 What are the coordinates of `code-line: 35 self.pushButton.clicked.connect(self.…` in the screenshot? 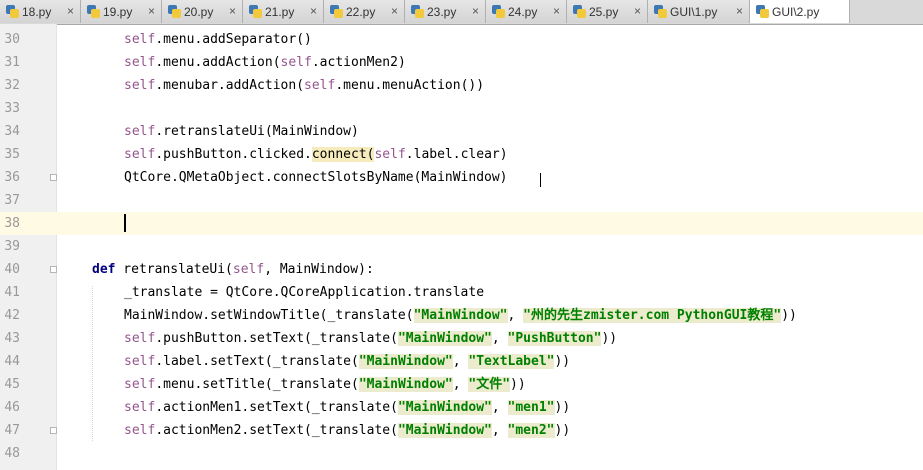 It's located at (461, 154).